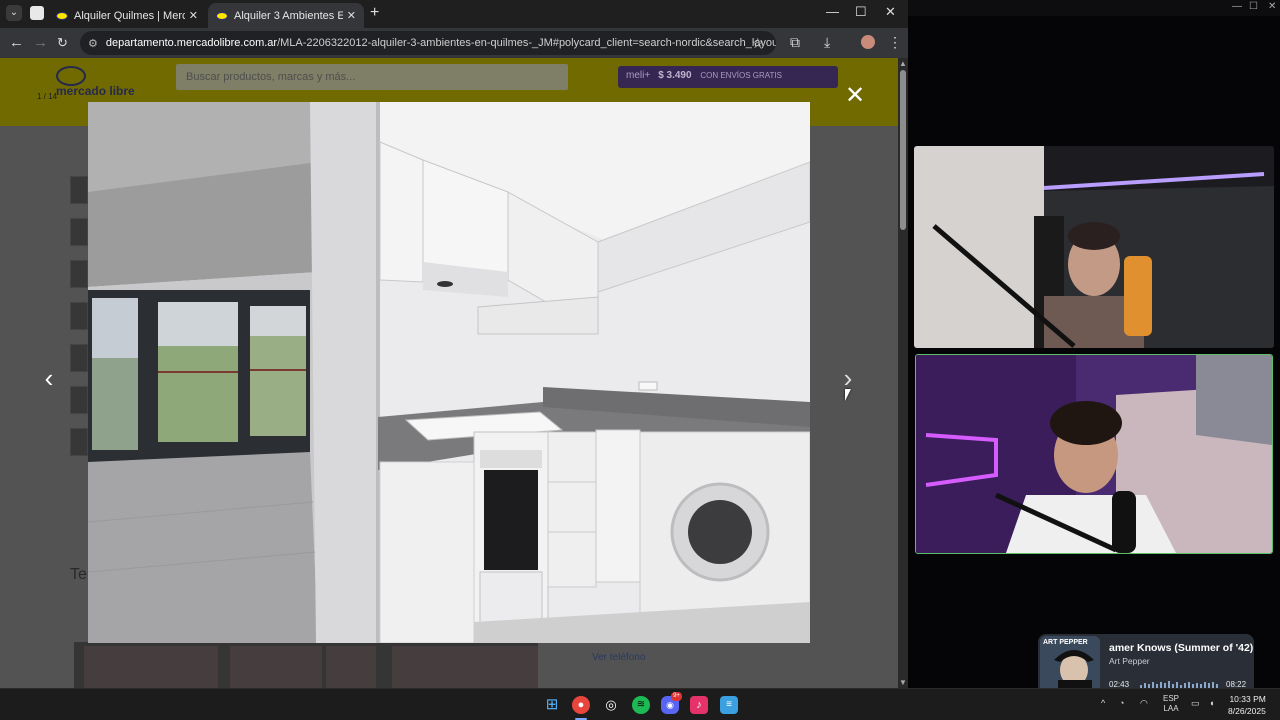 This screenshot has width=1280, height=720. Describe the element at coordinates (62, 43) in the screenshot. I see `reload-icon: ↻` at that location.